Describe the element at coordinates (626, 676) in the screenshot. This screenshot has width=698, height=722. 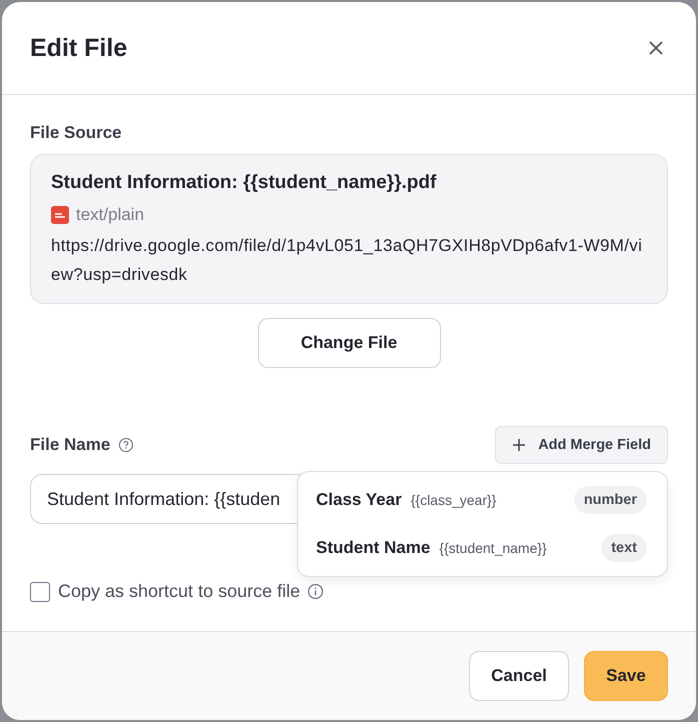
I see `save-button: Save` at that location.